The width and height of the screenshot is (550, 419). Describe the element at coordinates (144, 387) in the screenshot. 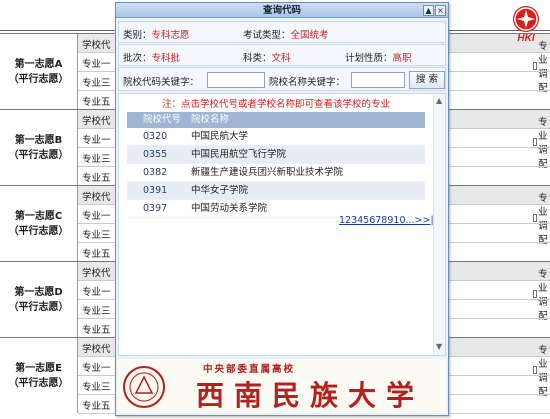

I see `university-seal-icon` at that location.